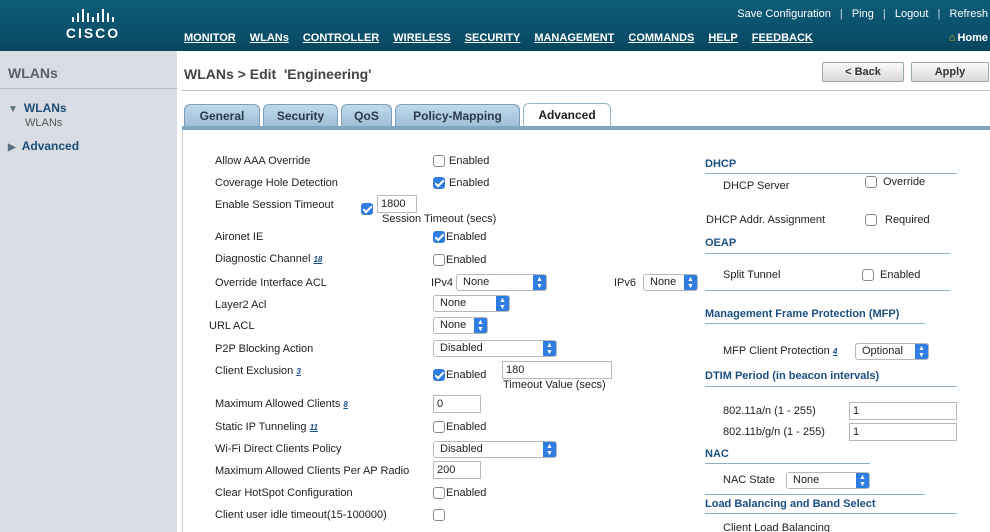 The width and height of the screenshot is (990, 532). Describe the element at coordinates (461, 449) in the screenshot. I see `wifi-direct-value: Disabled` at that location.